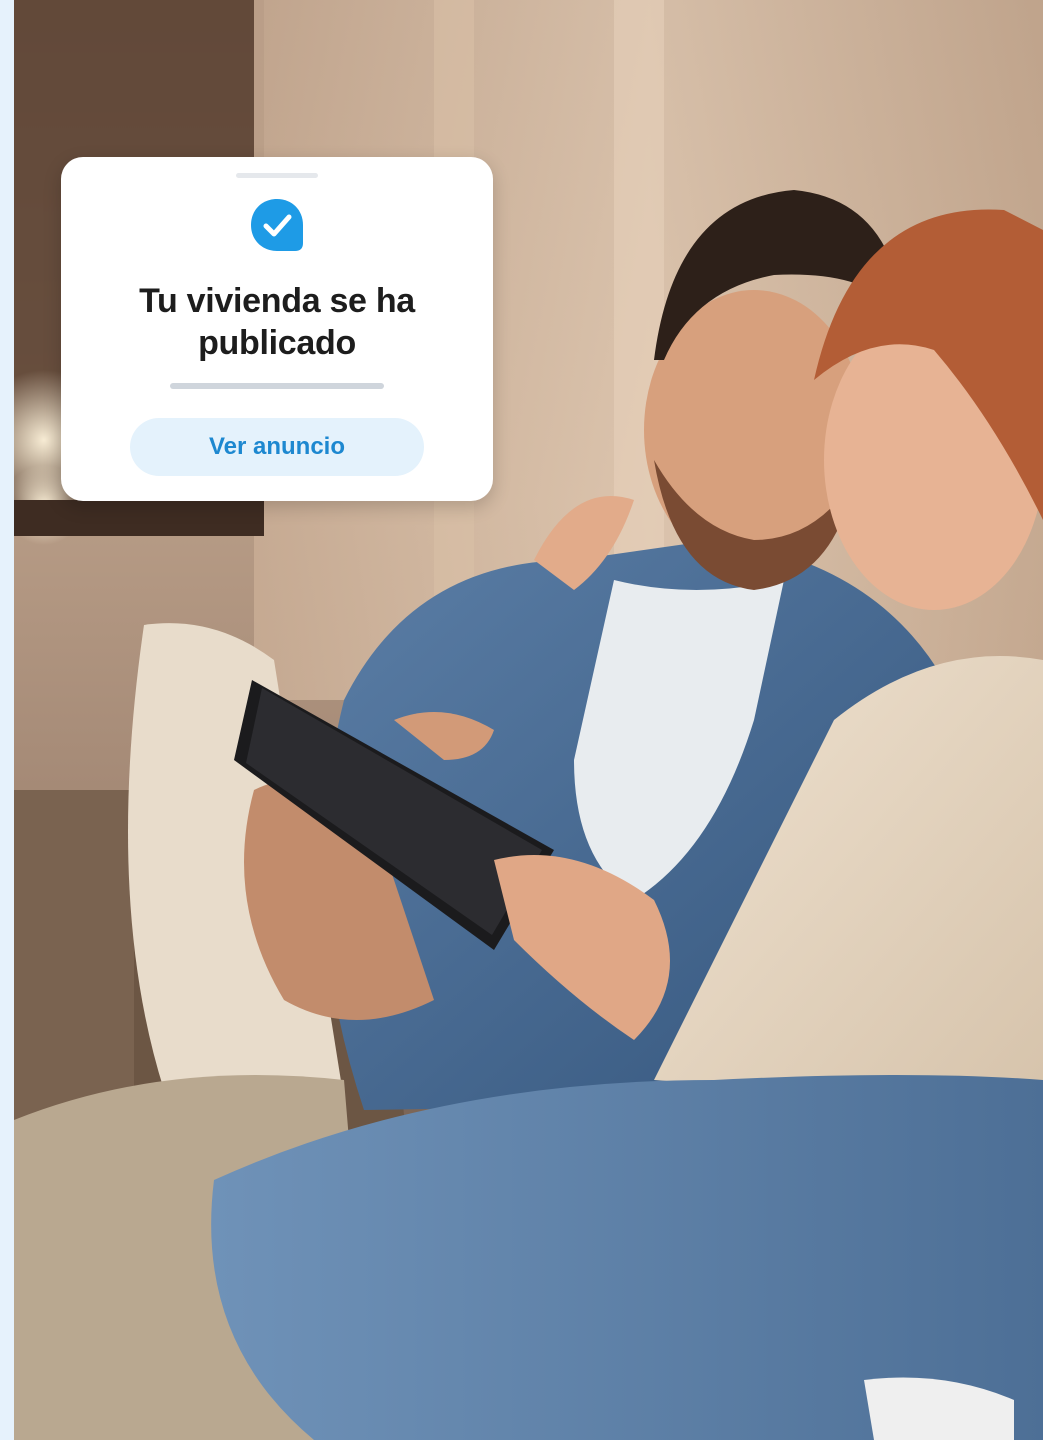 This screenshot has height=1440, width=1043. Describe the element at coordinates (277, 225) in the screenshot. I see `check-badge-icon` at that location.